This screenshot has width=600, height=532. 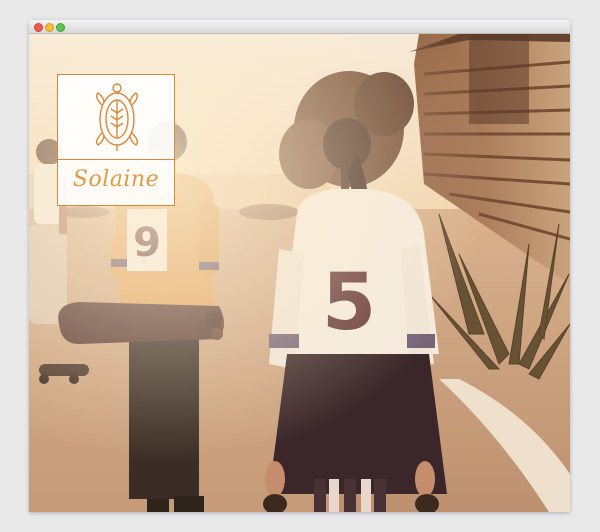 What do you see at coordinates (116, 179) in the screenshot?
I see `brand-wordmark: Solaine` at bounding box center [116, 179].